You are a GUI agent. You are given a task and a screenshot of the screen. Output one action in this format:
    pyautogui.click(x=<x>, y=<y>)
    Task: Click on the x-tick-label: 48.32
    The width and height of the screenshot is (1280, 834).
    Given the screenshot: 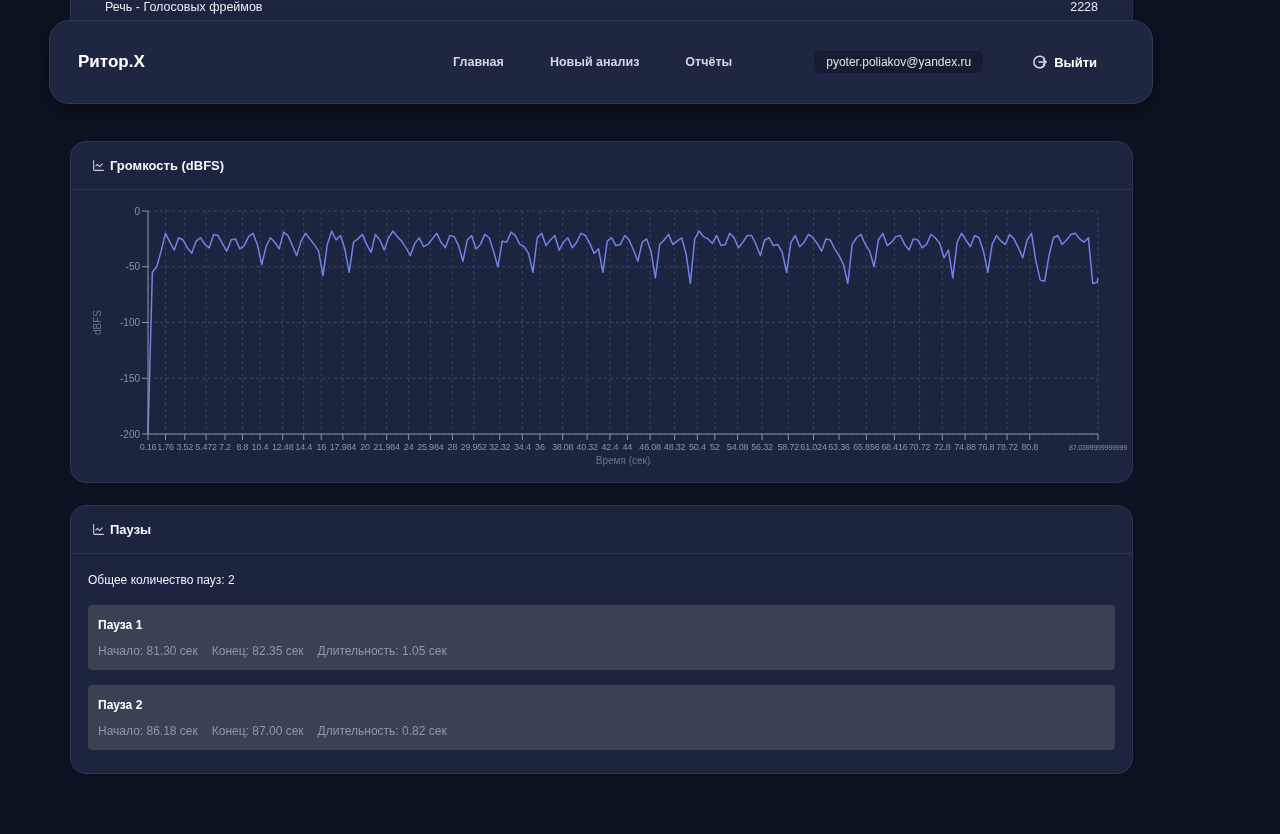 What is the action you would take?
    pyautogui.click(x=674, y=447)
    